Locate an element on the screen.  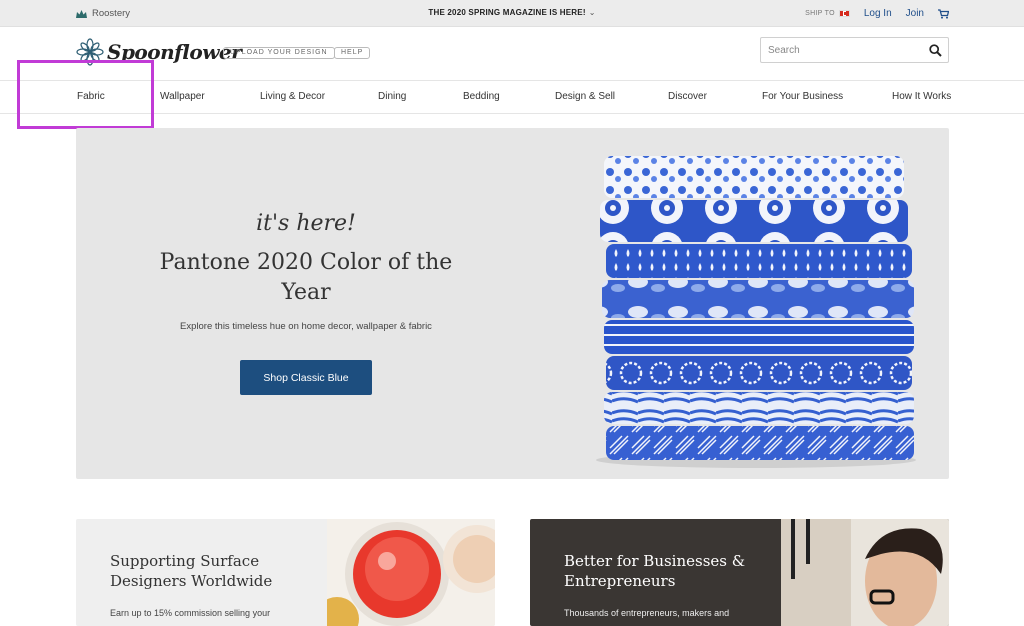
person-photo-image is located at coordinates (865, 572).